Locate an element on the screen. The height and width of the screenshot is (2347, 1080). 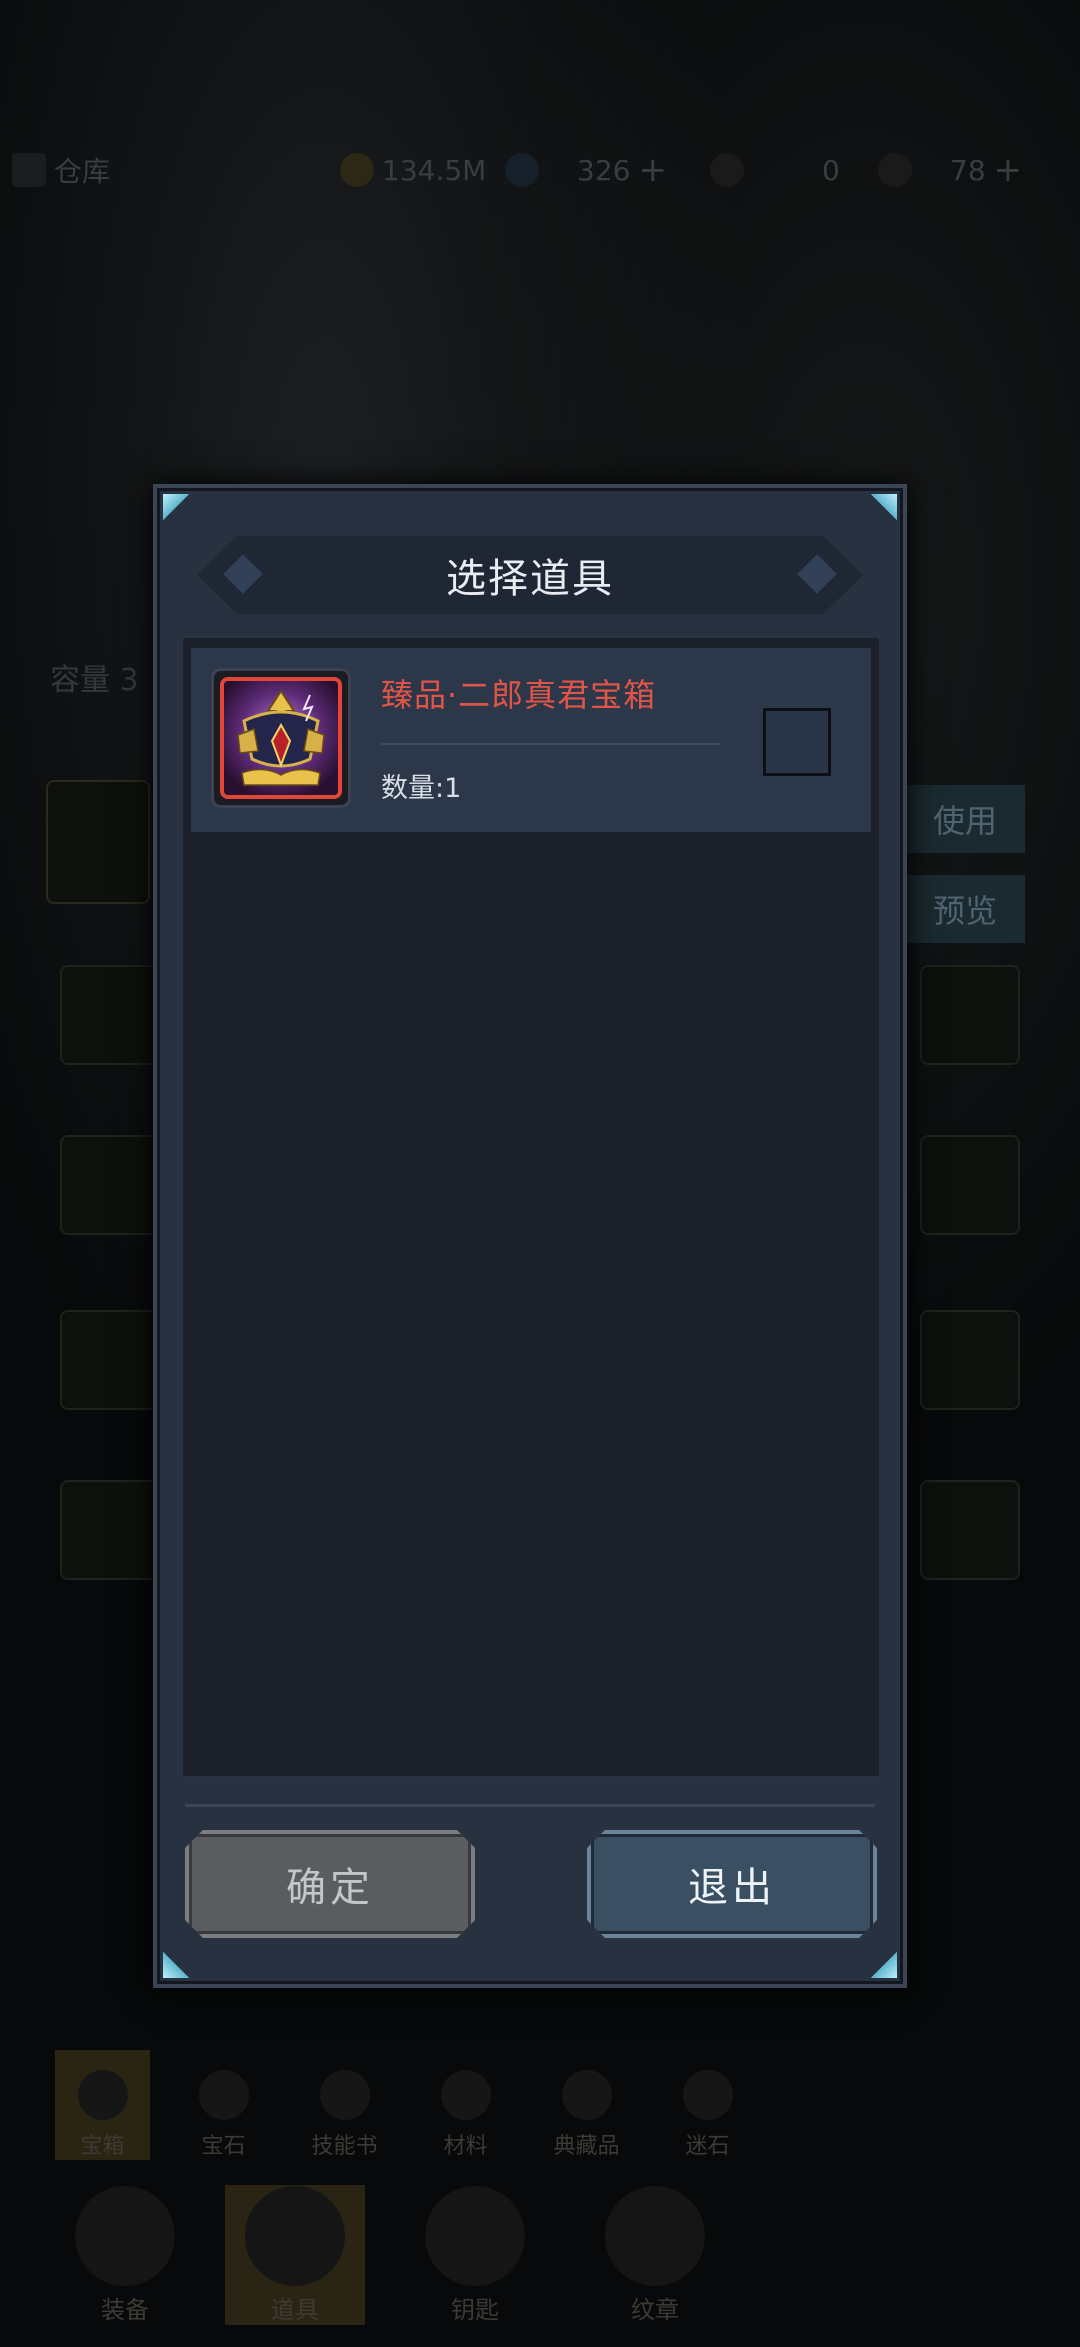
item-icon-frame is located at coordinates (281, 738).